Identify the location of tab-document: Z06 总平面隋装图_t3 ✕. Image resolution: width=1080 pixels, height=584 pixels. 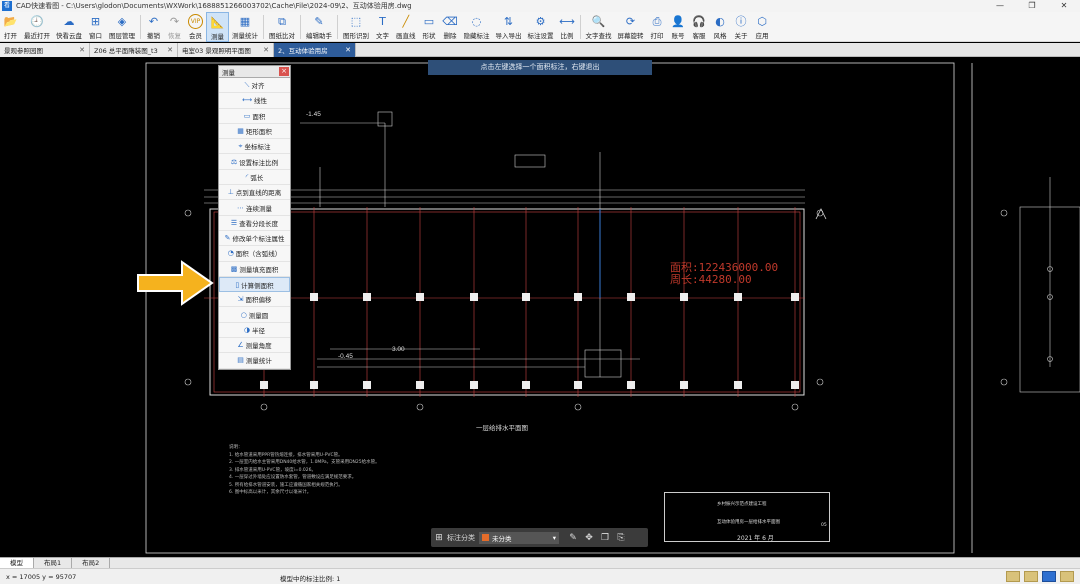
(134, 50).